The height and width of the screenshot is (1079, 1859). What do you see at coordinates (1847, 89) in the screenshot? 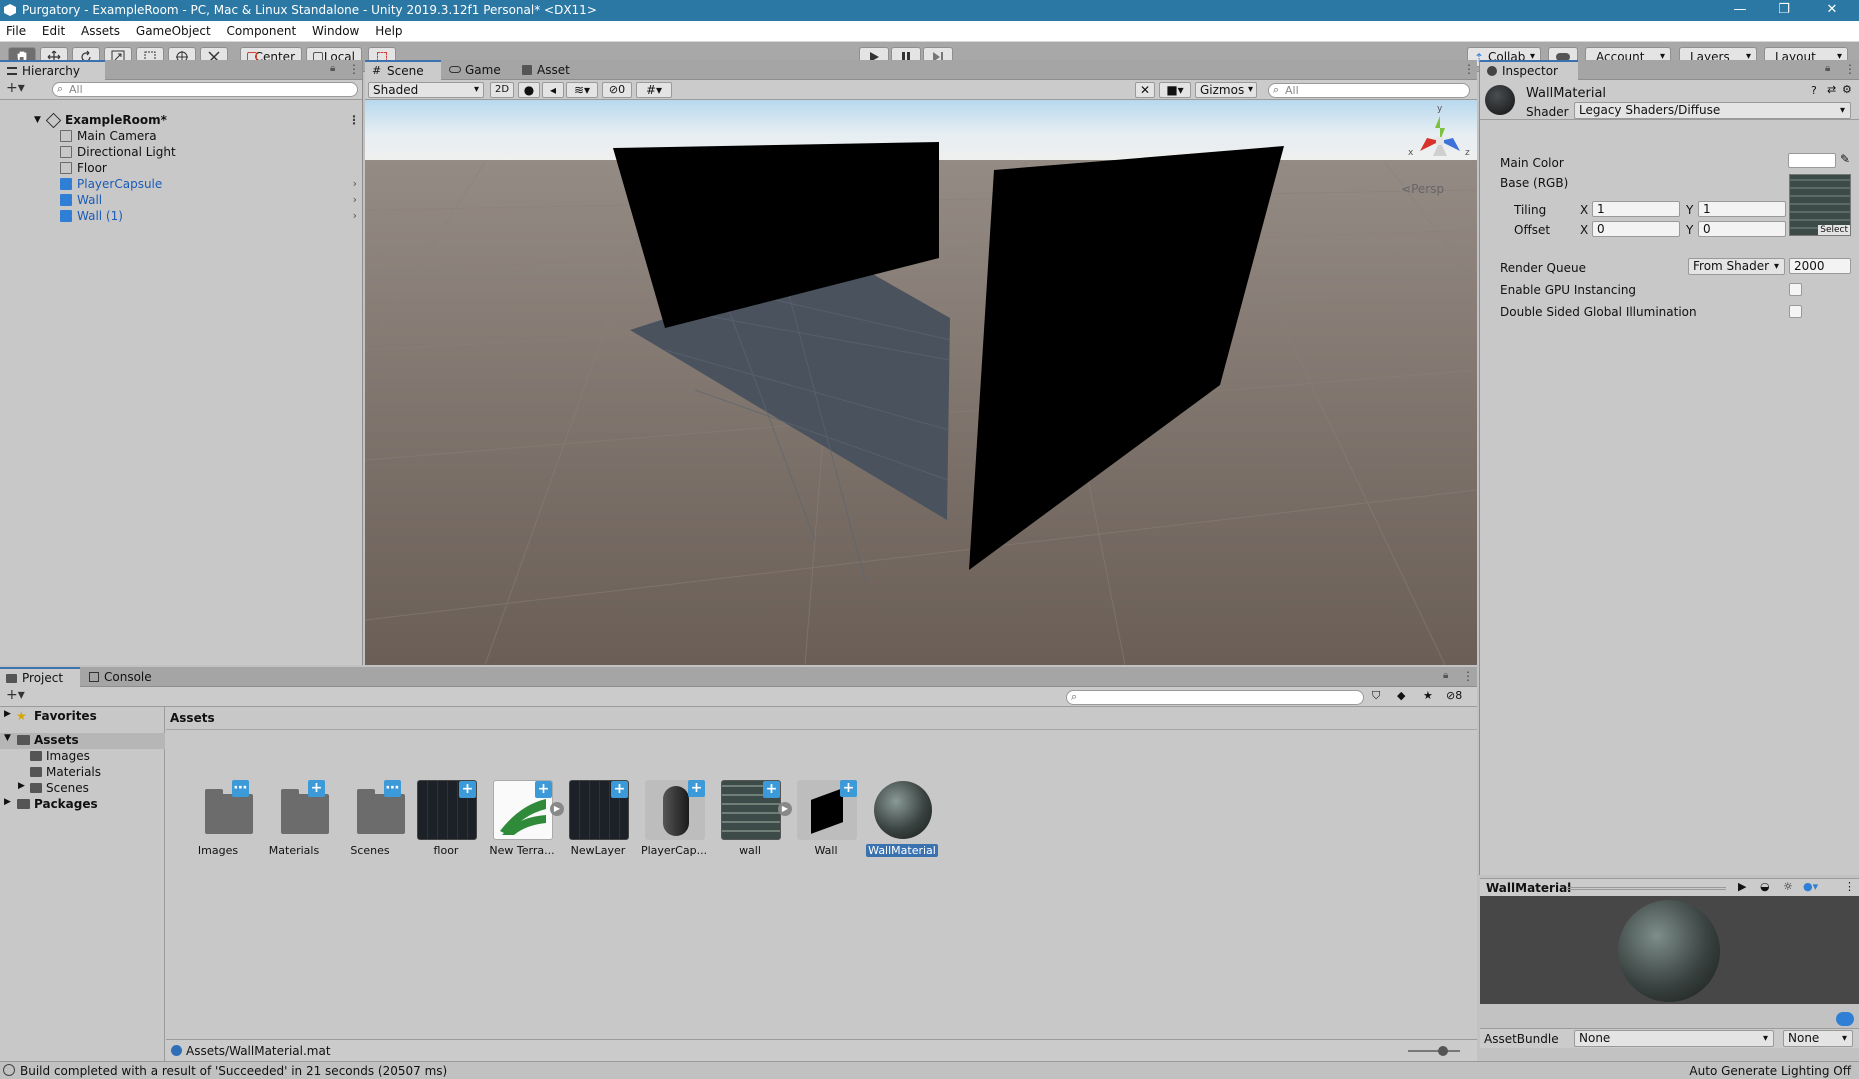
I see `settings-gear-icon: ⚙` at bounding box center [1847, 89].